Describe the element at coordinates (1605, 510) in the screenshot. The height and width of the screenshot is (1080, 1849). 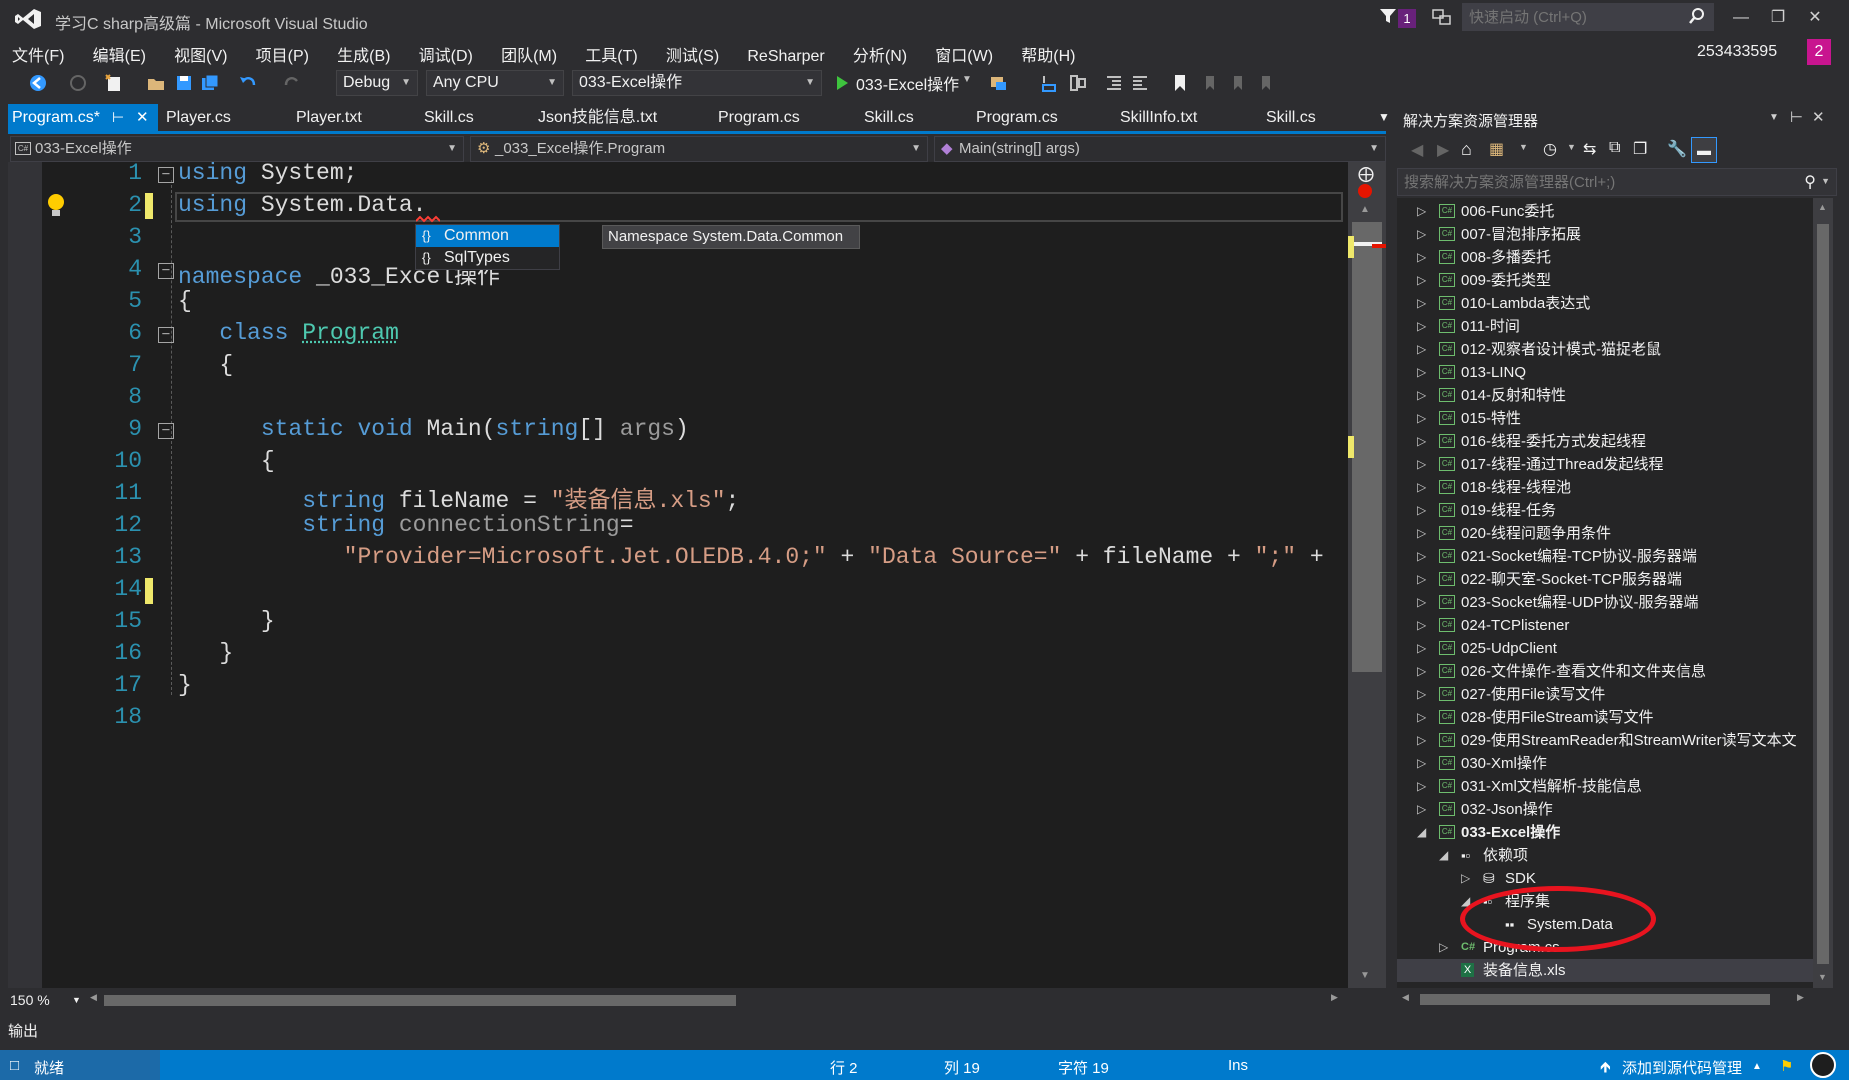
I see `tree-item: ▷ C# 019-线程-任务` at that location.